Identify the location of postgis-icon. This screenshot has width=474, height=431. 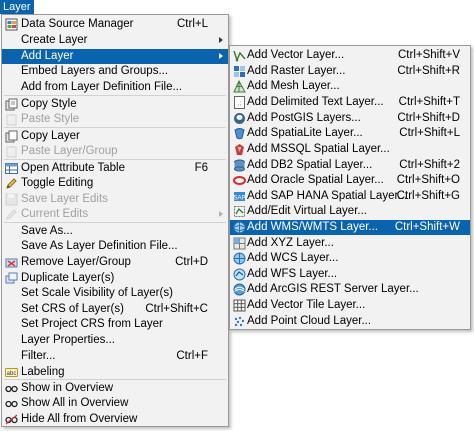
(239, 118).